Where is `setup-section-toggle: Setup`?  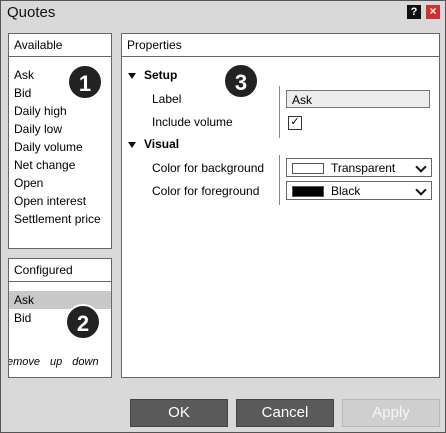
setup-section-toggle: Setup is located at coordinates (152, 75).